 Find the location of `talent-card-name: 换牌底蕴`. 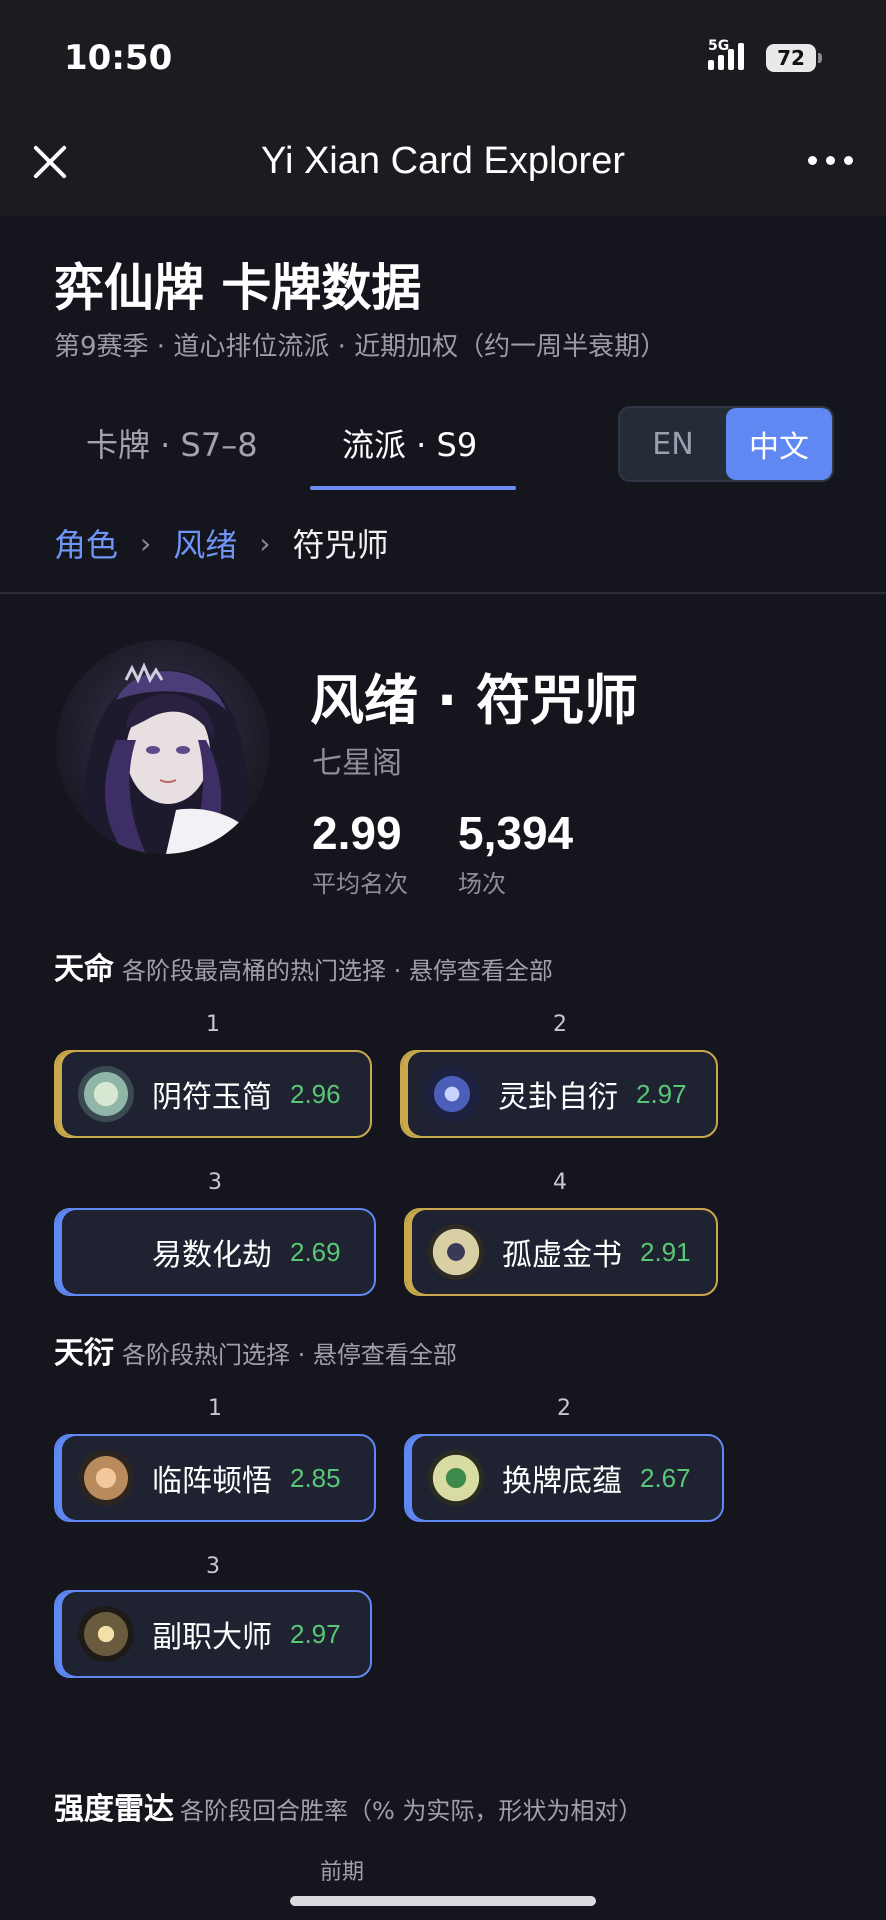

talent-card-name: 换牌底蕴 is located at coordinates (562, 1481).